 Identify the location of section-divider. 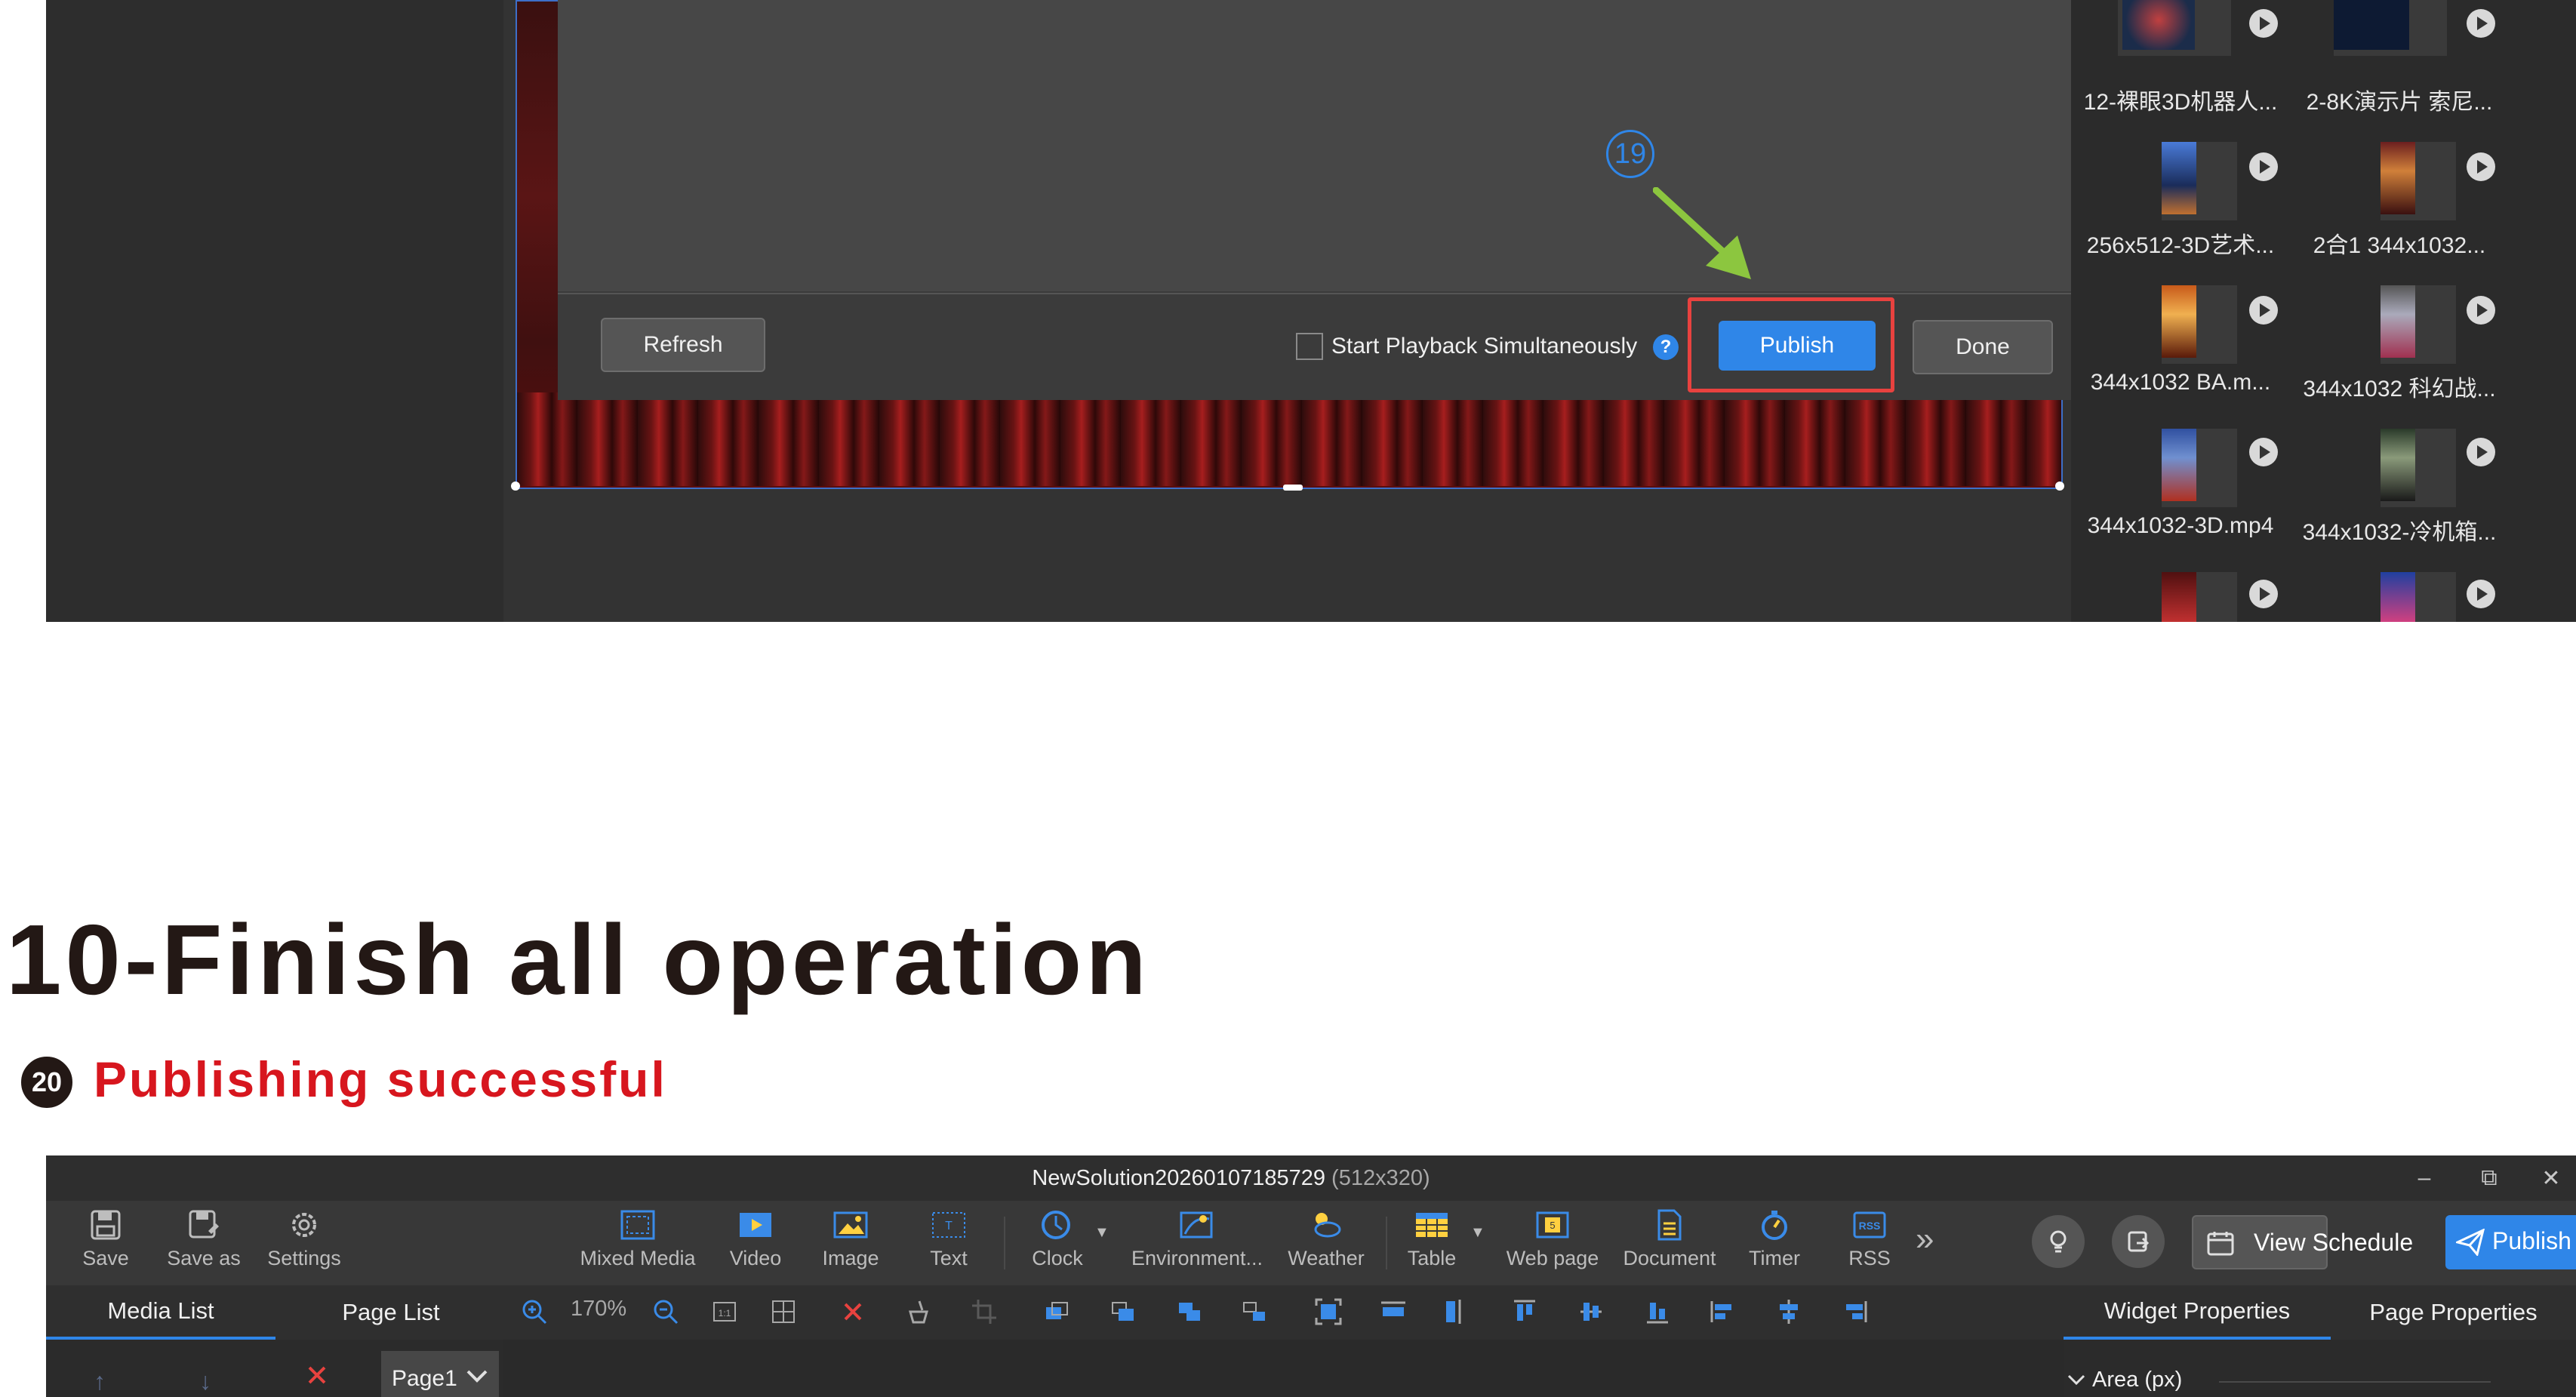
(2355, 1382).